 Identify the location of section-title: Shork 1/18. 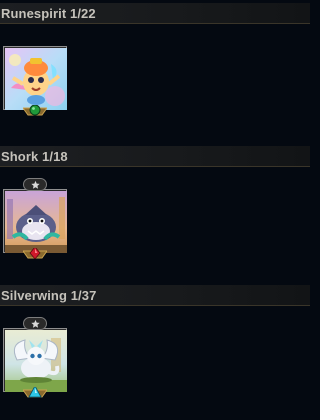
(34, 156).